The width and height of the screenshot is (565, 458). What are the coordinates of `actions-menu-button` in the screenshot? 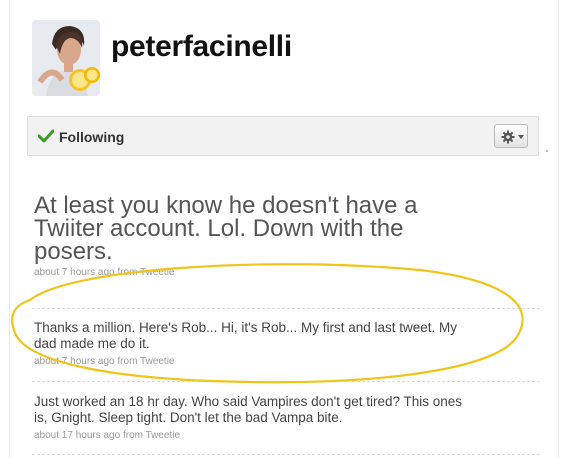 It's located at (511, 136).